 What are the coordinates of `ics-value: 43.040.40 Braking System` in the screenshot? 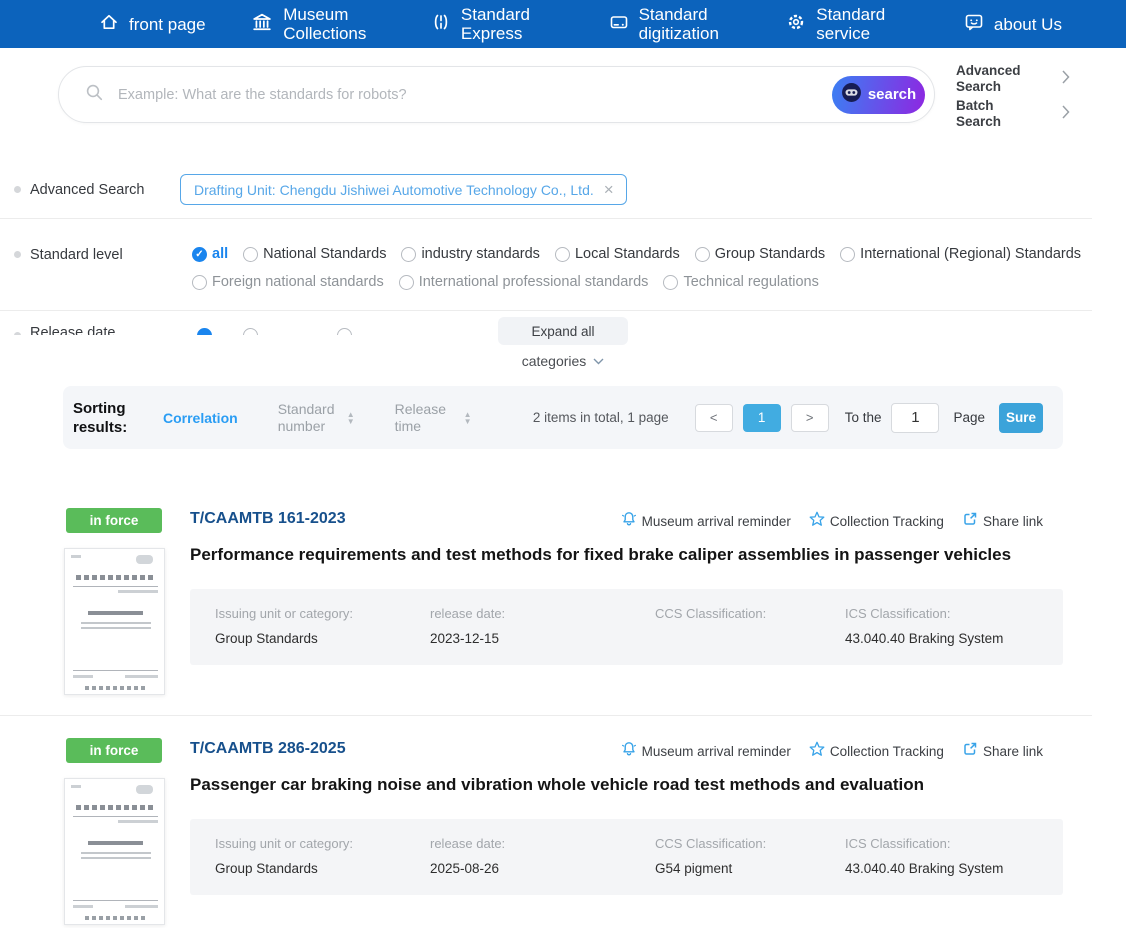 It's located at (924, 868).